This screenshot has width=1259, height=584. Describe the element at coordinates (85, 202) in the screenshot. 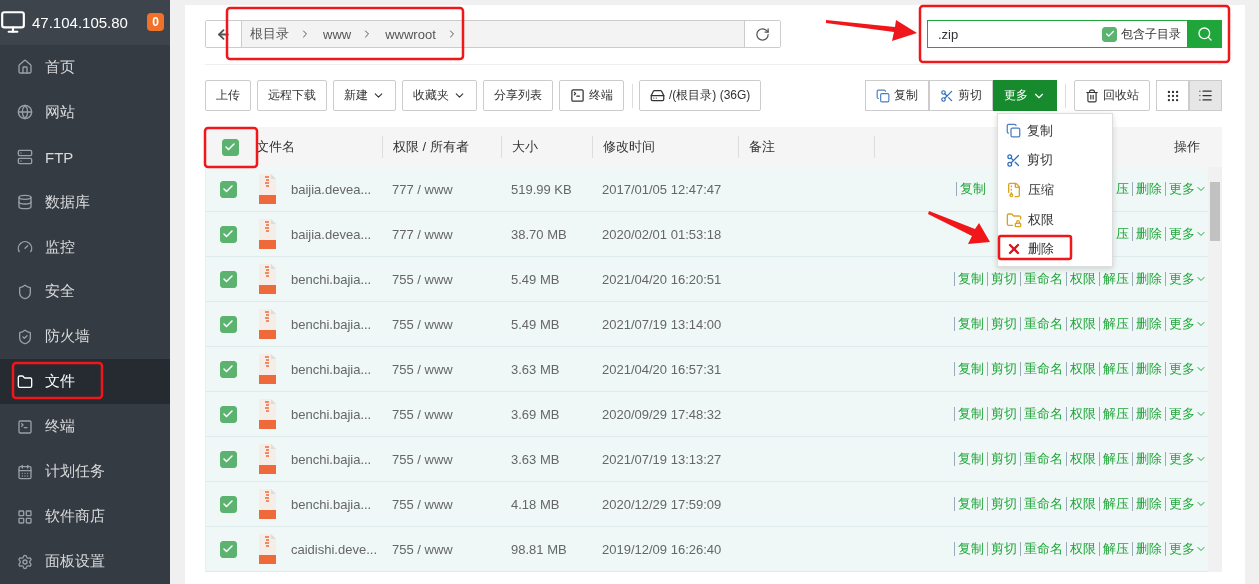

I see `sidebar-item: 数据库` at that location.